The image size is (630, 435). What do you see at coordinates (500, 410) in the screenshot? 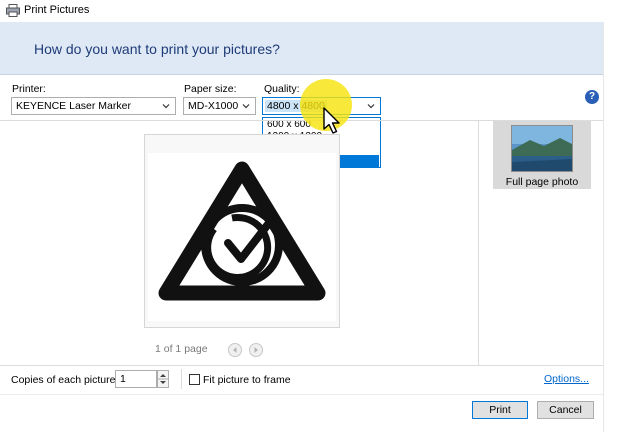
I see `print-button: Print` at bounding box center [500, 410].